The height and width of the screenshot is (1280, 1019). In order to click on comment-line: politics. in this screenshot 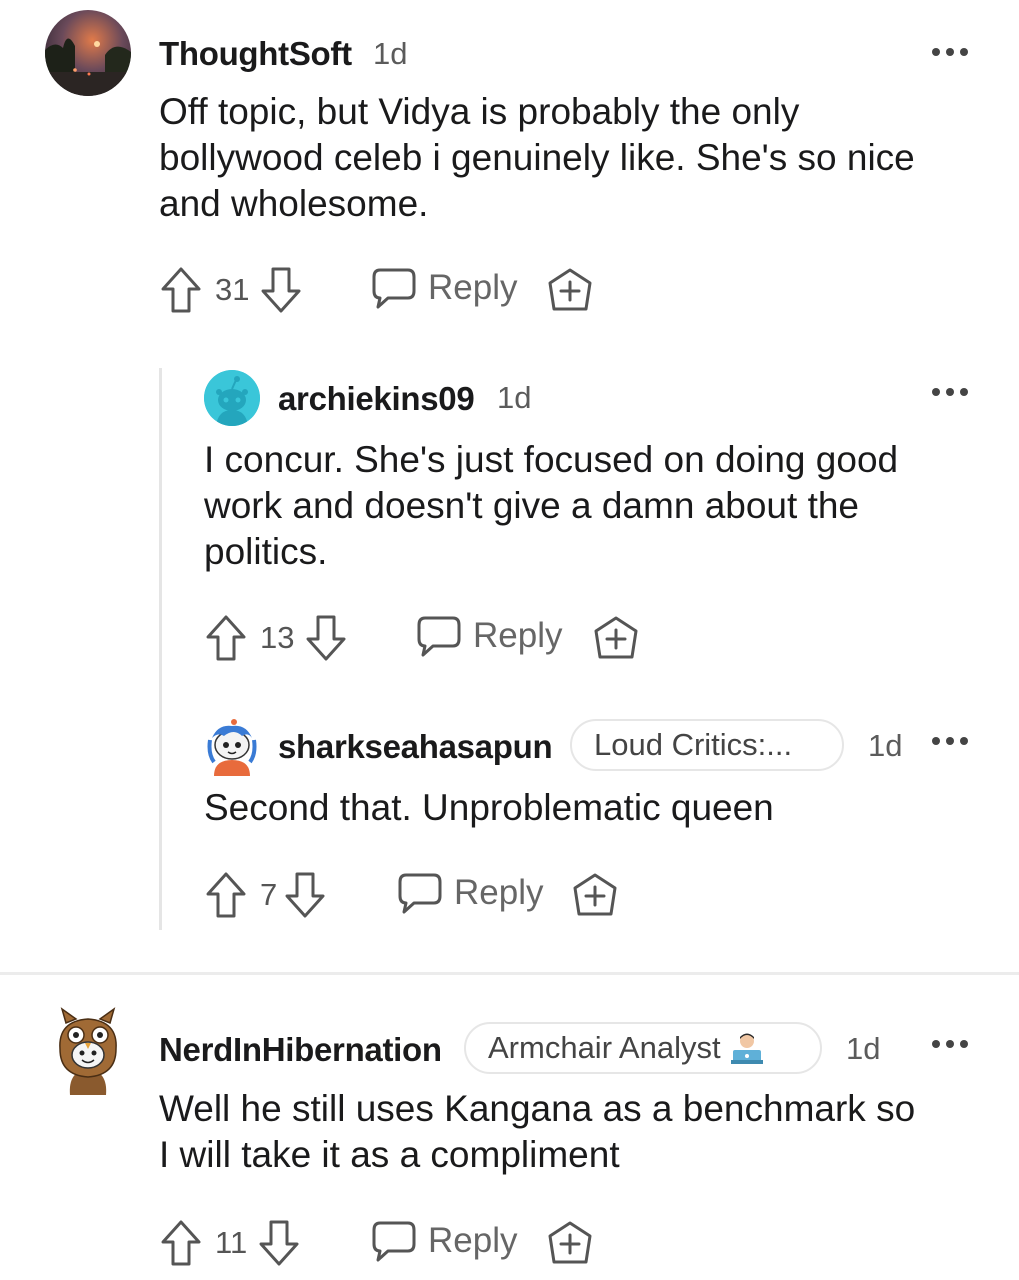, I will do `click(266, 551)`.